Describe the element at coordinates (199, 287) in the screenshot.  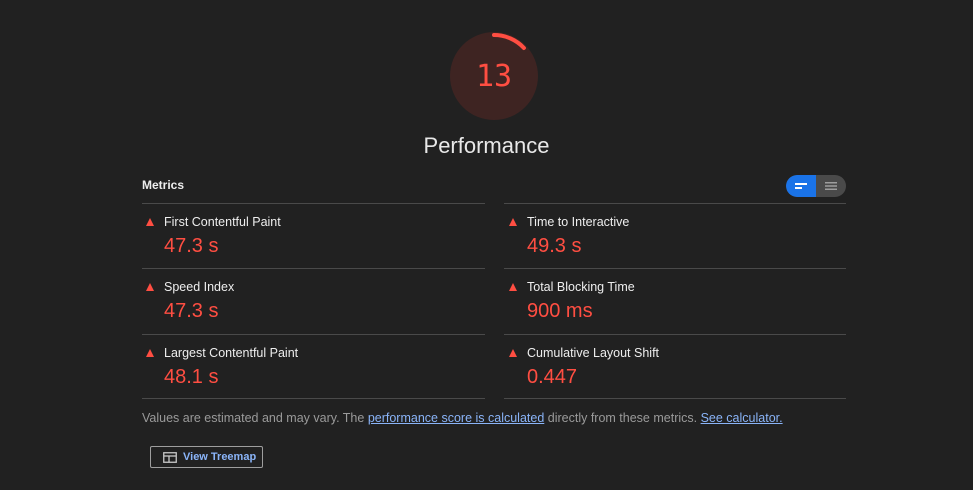
I see `metric-label: Speed Index` at that location.